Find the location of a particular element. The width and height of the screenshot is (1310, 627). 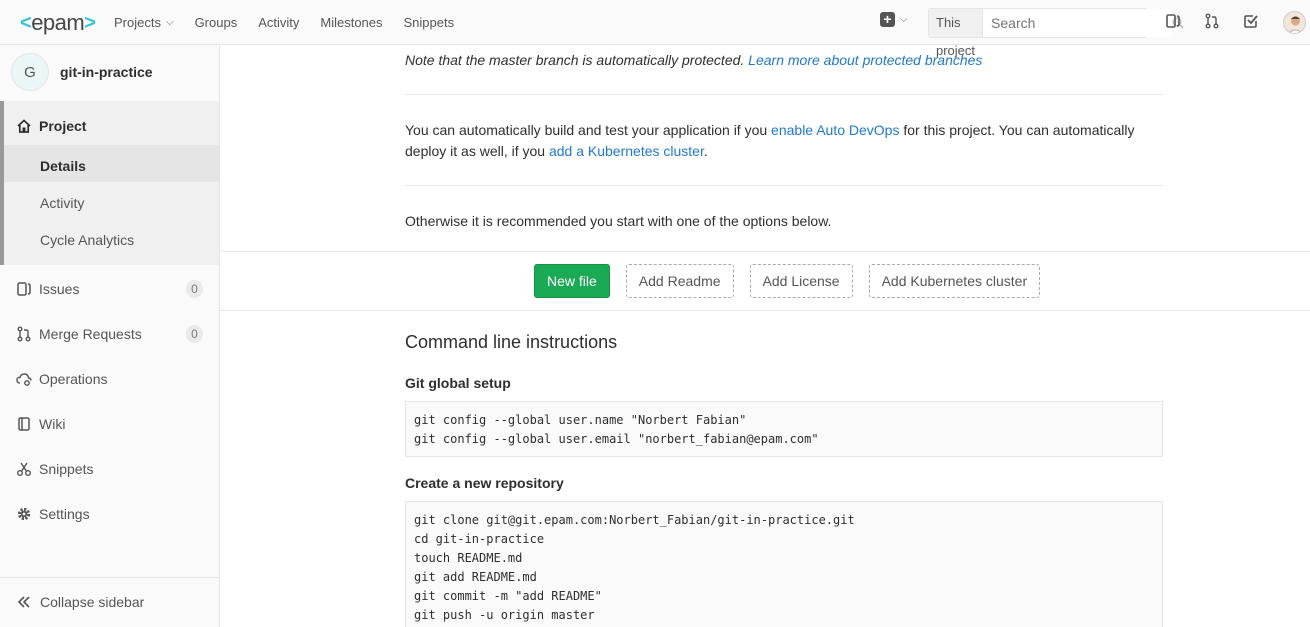

gear-icon is located at coordinates (24, 514).